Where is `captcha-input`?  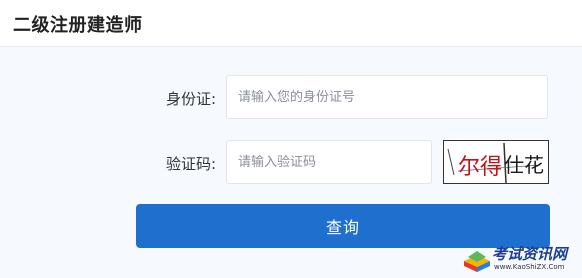
captcha-input is located at coordinates (329, 162).